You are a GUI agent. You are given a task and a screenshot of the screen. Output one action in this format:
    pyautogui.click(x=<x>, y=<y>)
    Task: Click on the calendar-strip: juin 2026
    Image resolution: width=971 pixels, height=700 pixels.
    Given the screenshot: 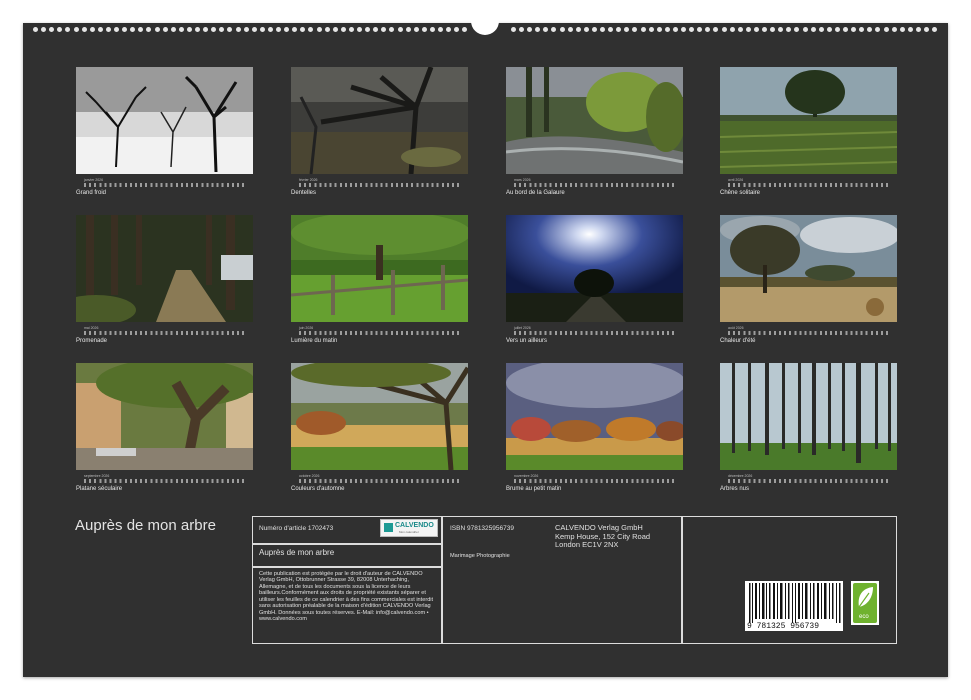 What is the action you would take?
    pyautogui.click(x=379, y=333)
    